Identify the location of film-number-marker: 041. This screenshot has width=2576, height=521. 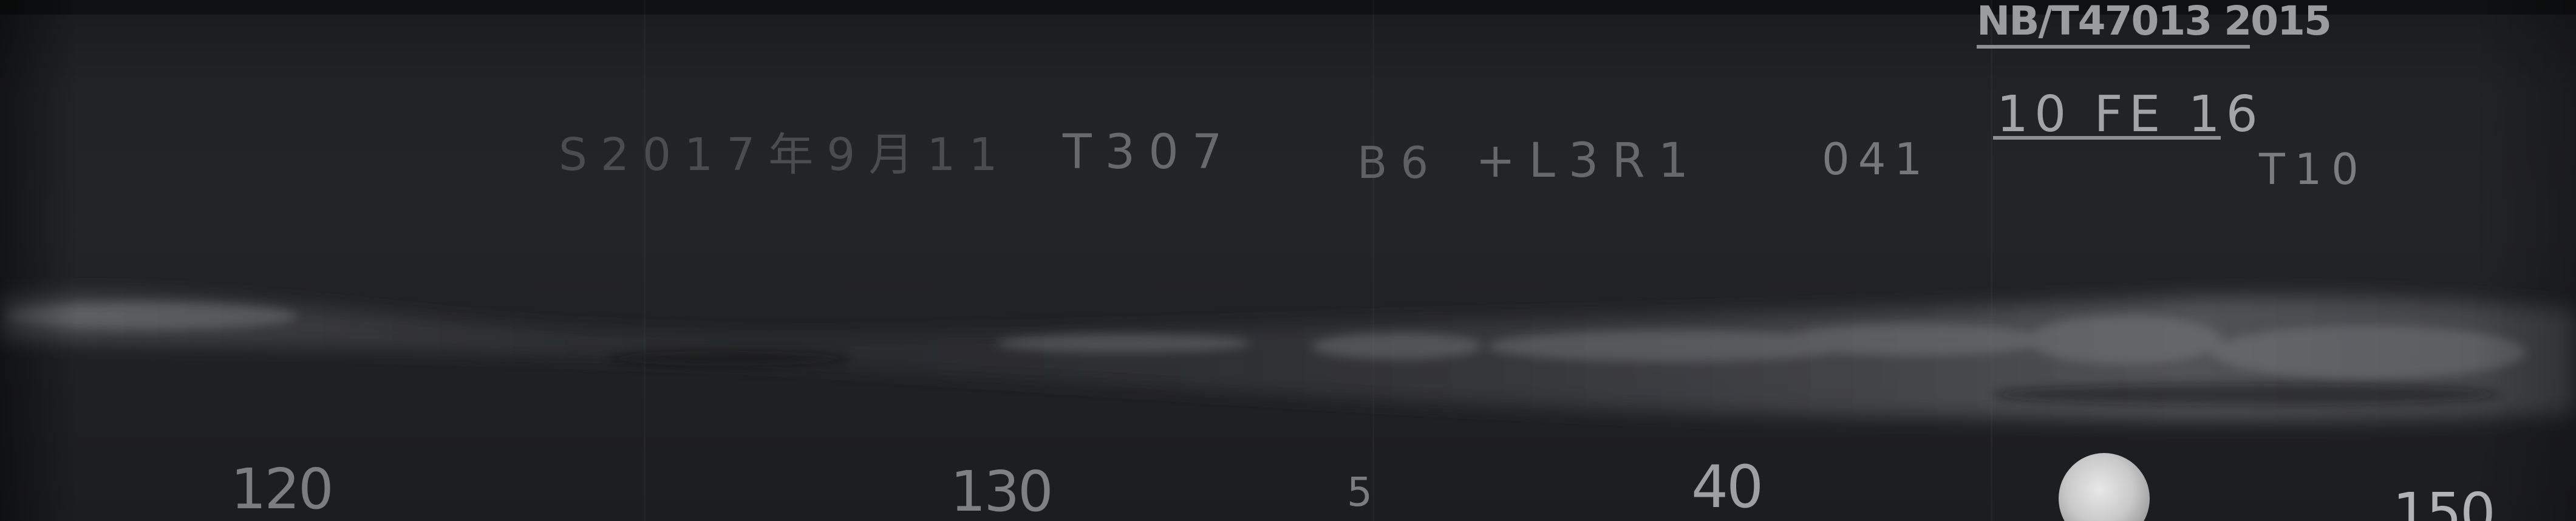
(1877, 159).